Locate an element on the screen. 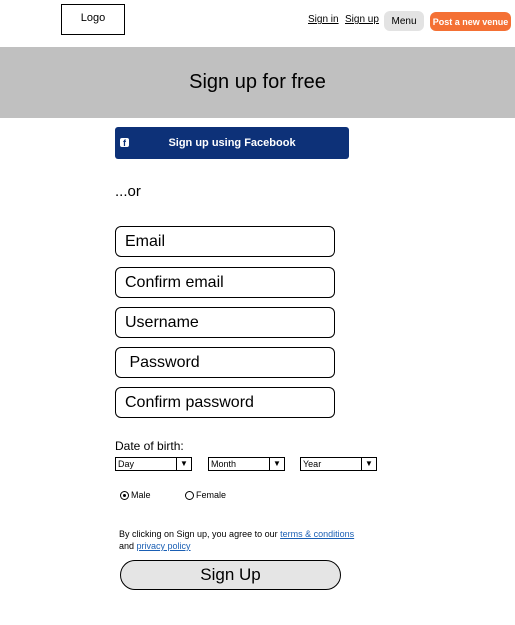  month-select: Month ▼ is located at coordinates (246, 464).